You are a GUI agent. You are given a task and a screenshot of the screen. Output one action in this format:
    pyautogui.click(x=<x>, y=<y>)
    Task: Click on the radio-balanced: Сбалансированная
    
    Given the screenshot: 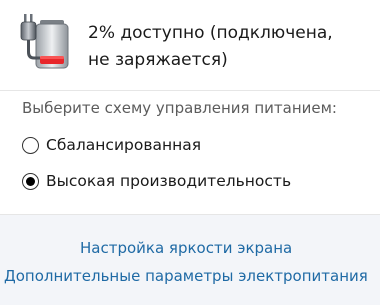 What is the action you would take?
    pyautogui.click(x=111, y=145)
    